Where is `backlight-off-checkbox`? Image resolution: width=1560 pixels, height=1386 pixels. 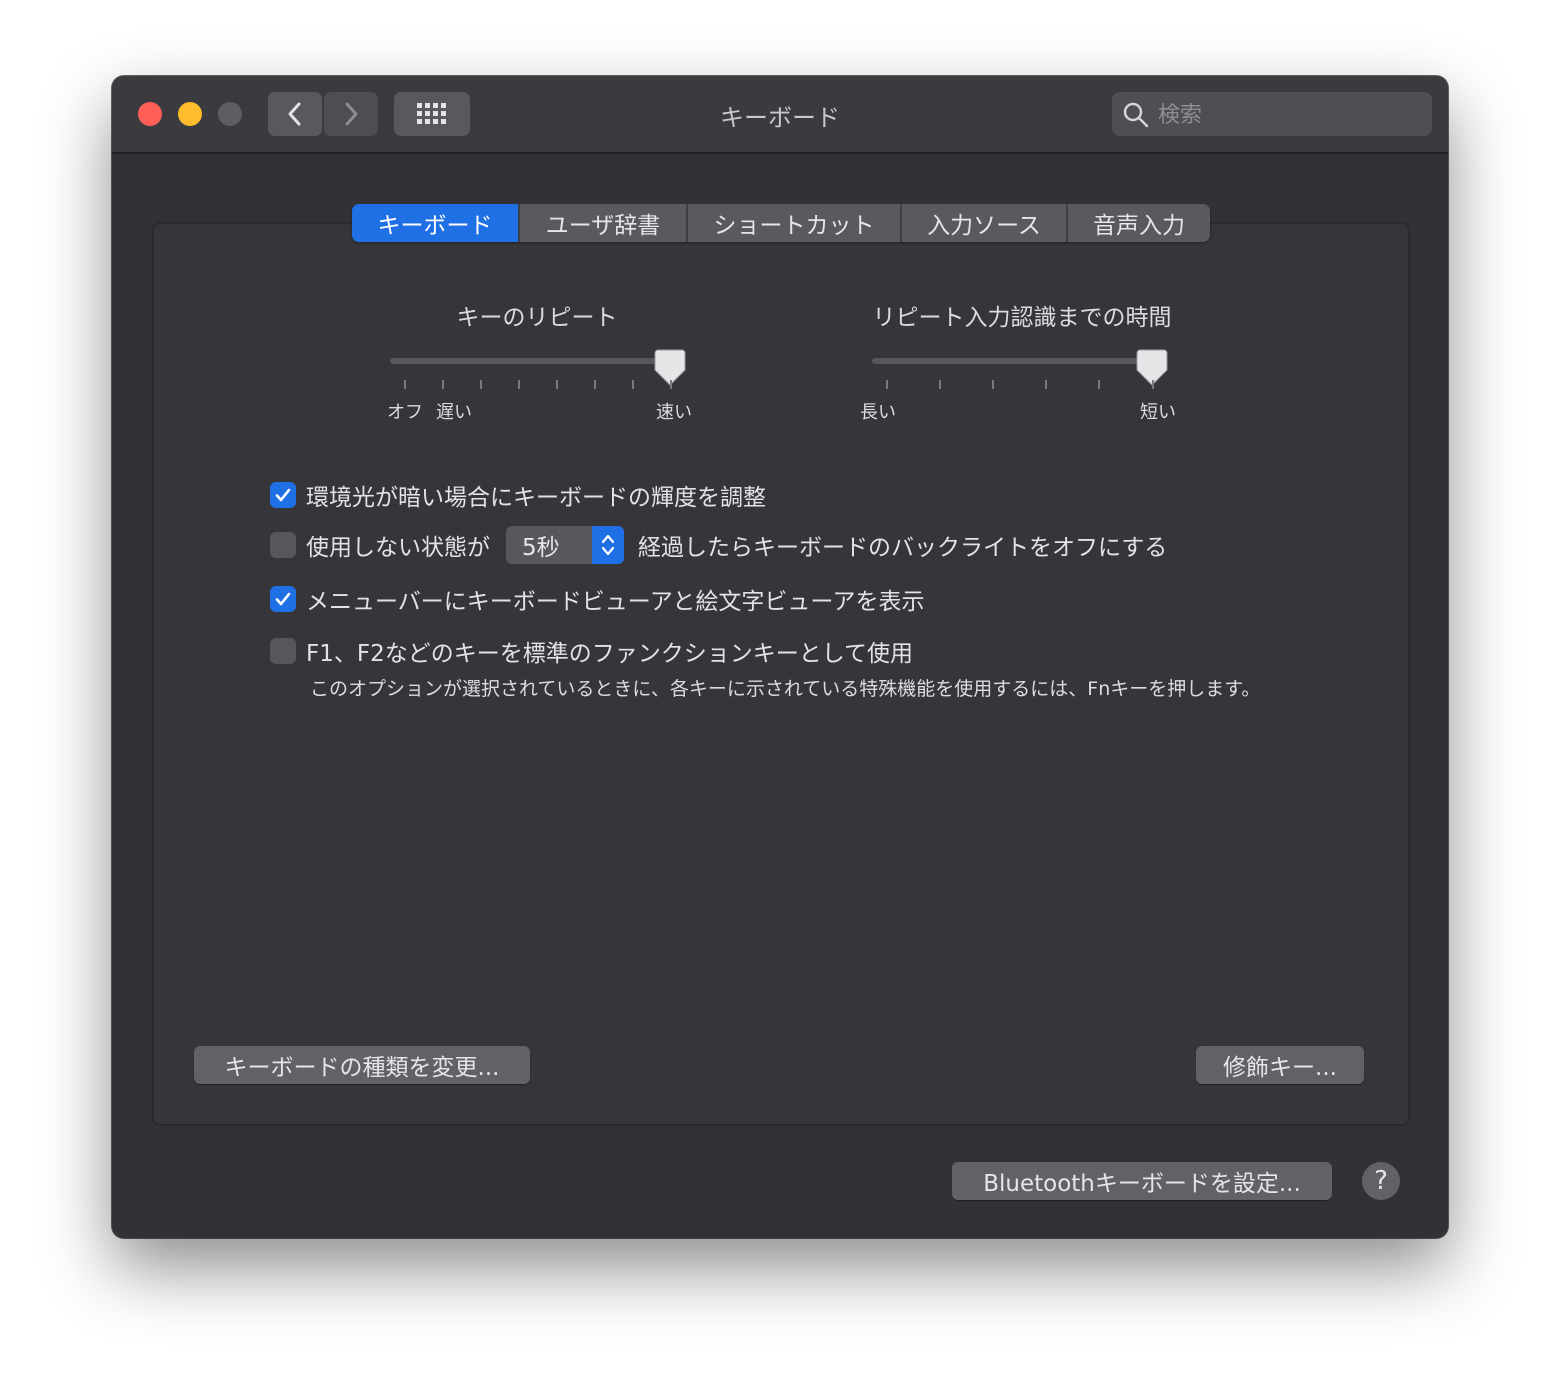
backlight-off-checkbox is located at coordinates (283, 545).